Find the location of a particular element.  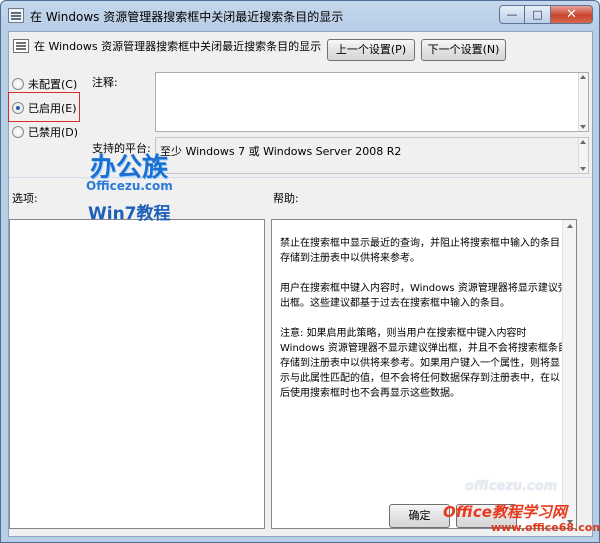

radio-enabled-label: 已启用(E) is located at coordinates (52, 108).